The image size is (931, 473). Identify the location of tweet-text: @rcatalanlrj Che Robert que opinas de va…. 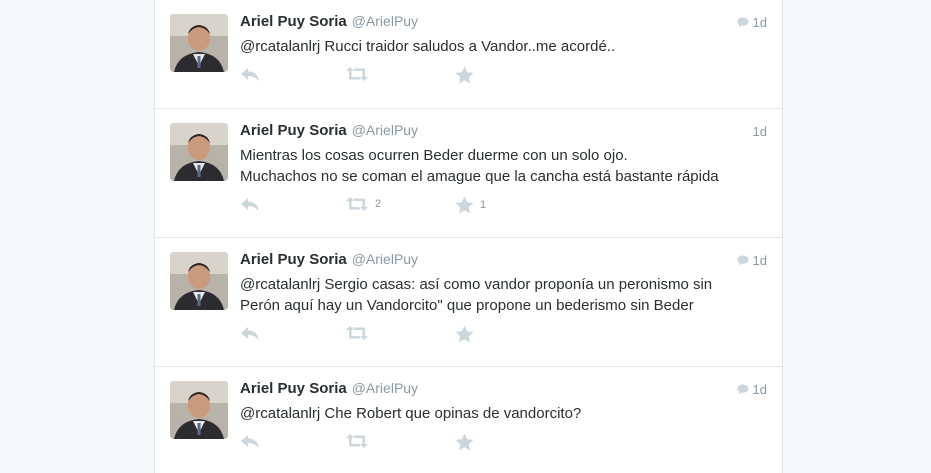
(411, 413).